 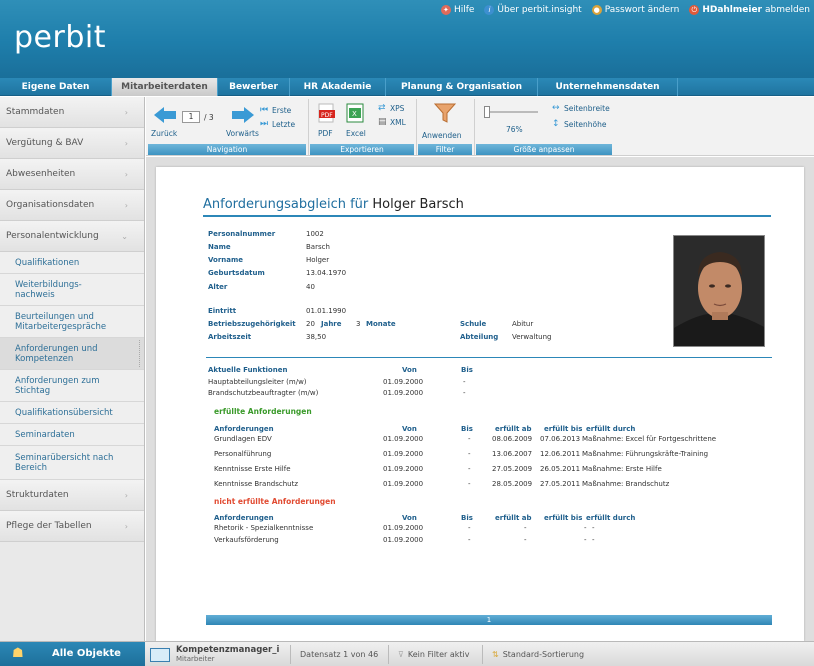 I want to click on column-header: Anforderungen, so click(x=244, y=518).